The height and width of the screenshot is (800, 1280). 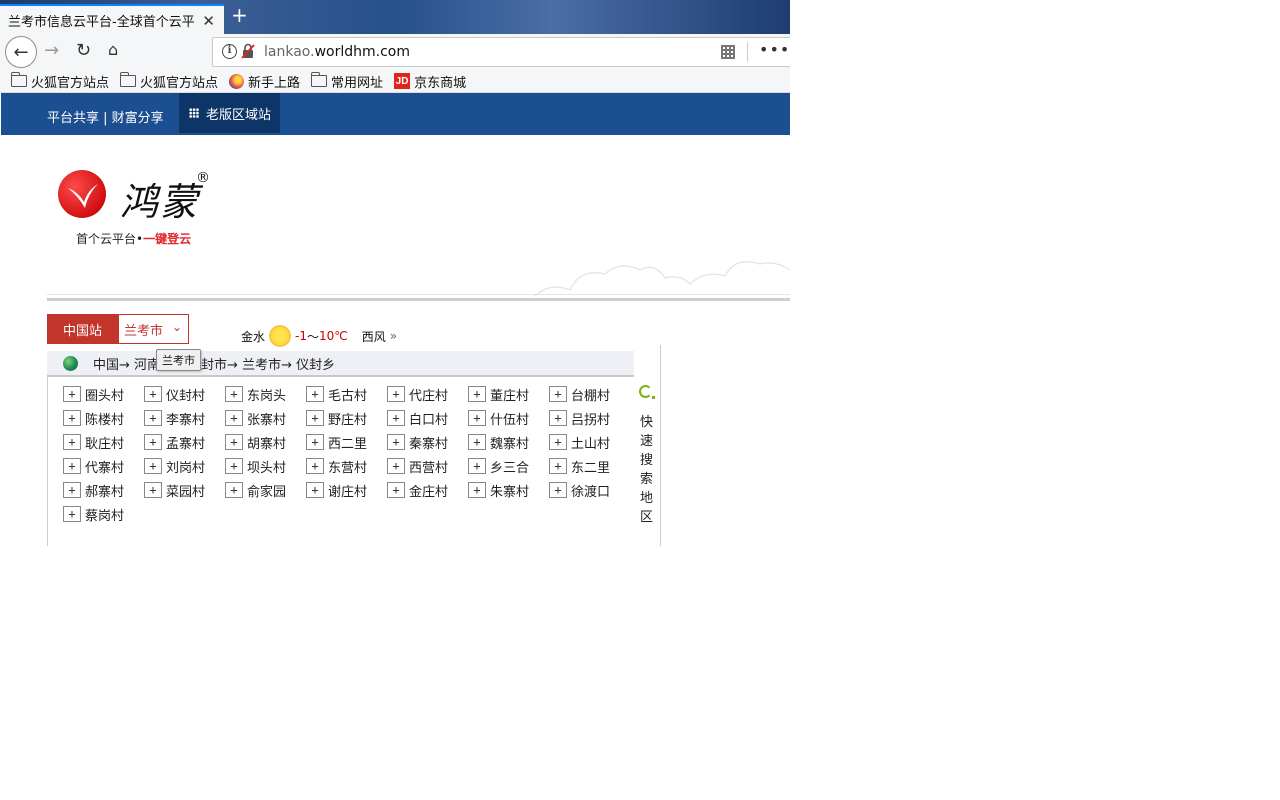 I want to click on village-item: + 张寨村, so click(x=265, y=418).